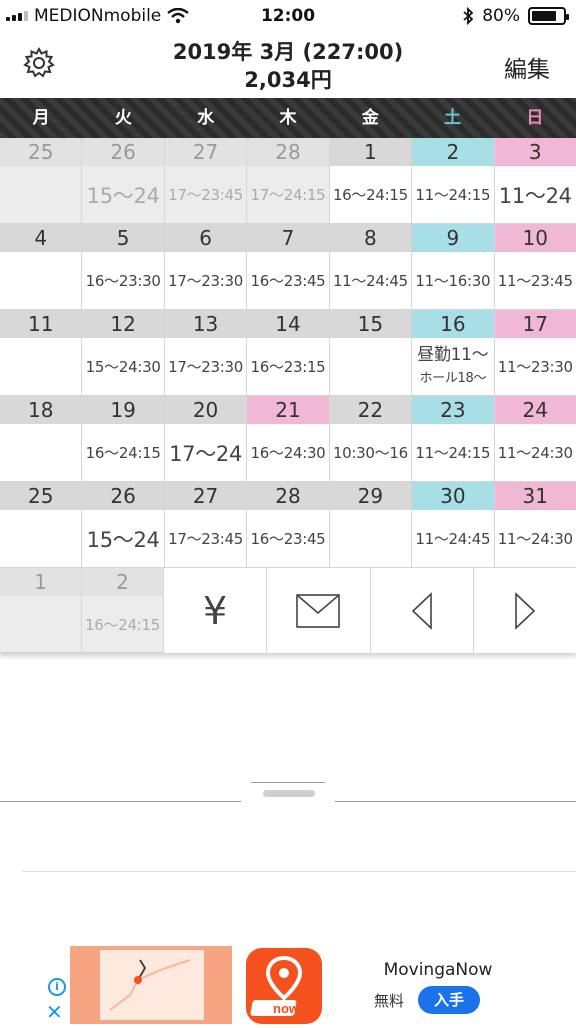 The image size is (576, 1028). I want to click on day-number: 3, so click(535, 152).